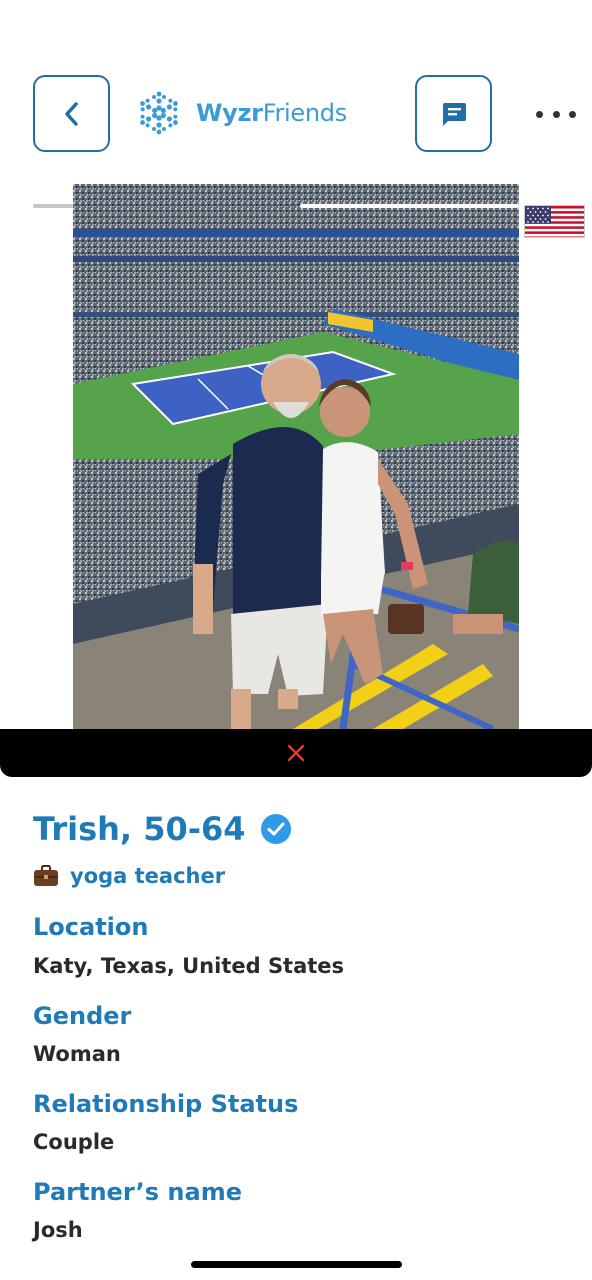 Image resolution: width=592 pixels, height=1280 pixels. Describe the element at coordinates (189, 966) in the screenshot. I see `location-value: Katy, Texas, United States` at that location.